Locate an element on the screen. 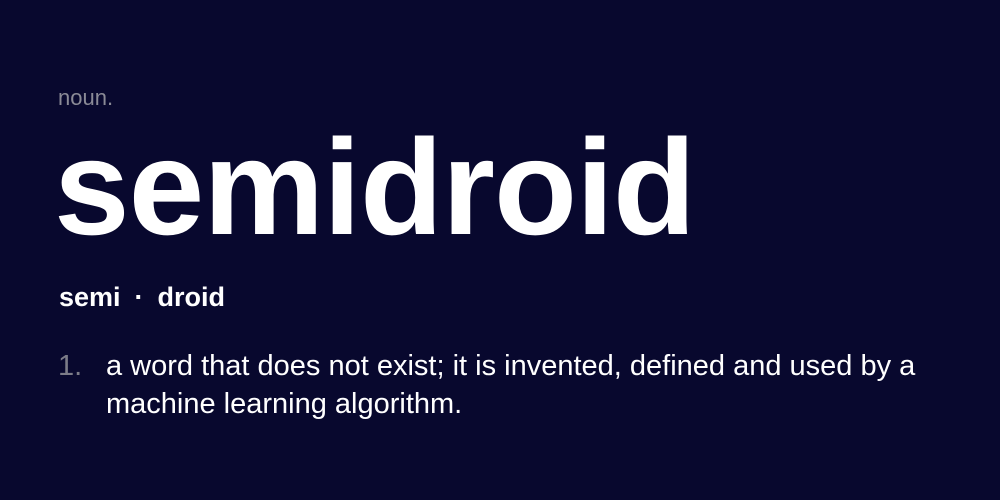 This screenshot has height=500, width=1000. syllable-1: semi is located at coordinates (90, 297).